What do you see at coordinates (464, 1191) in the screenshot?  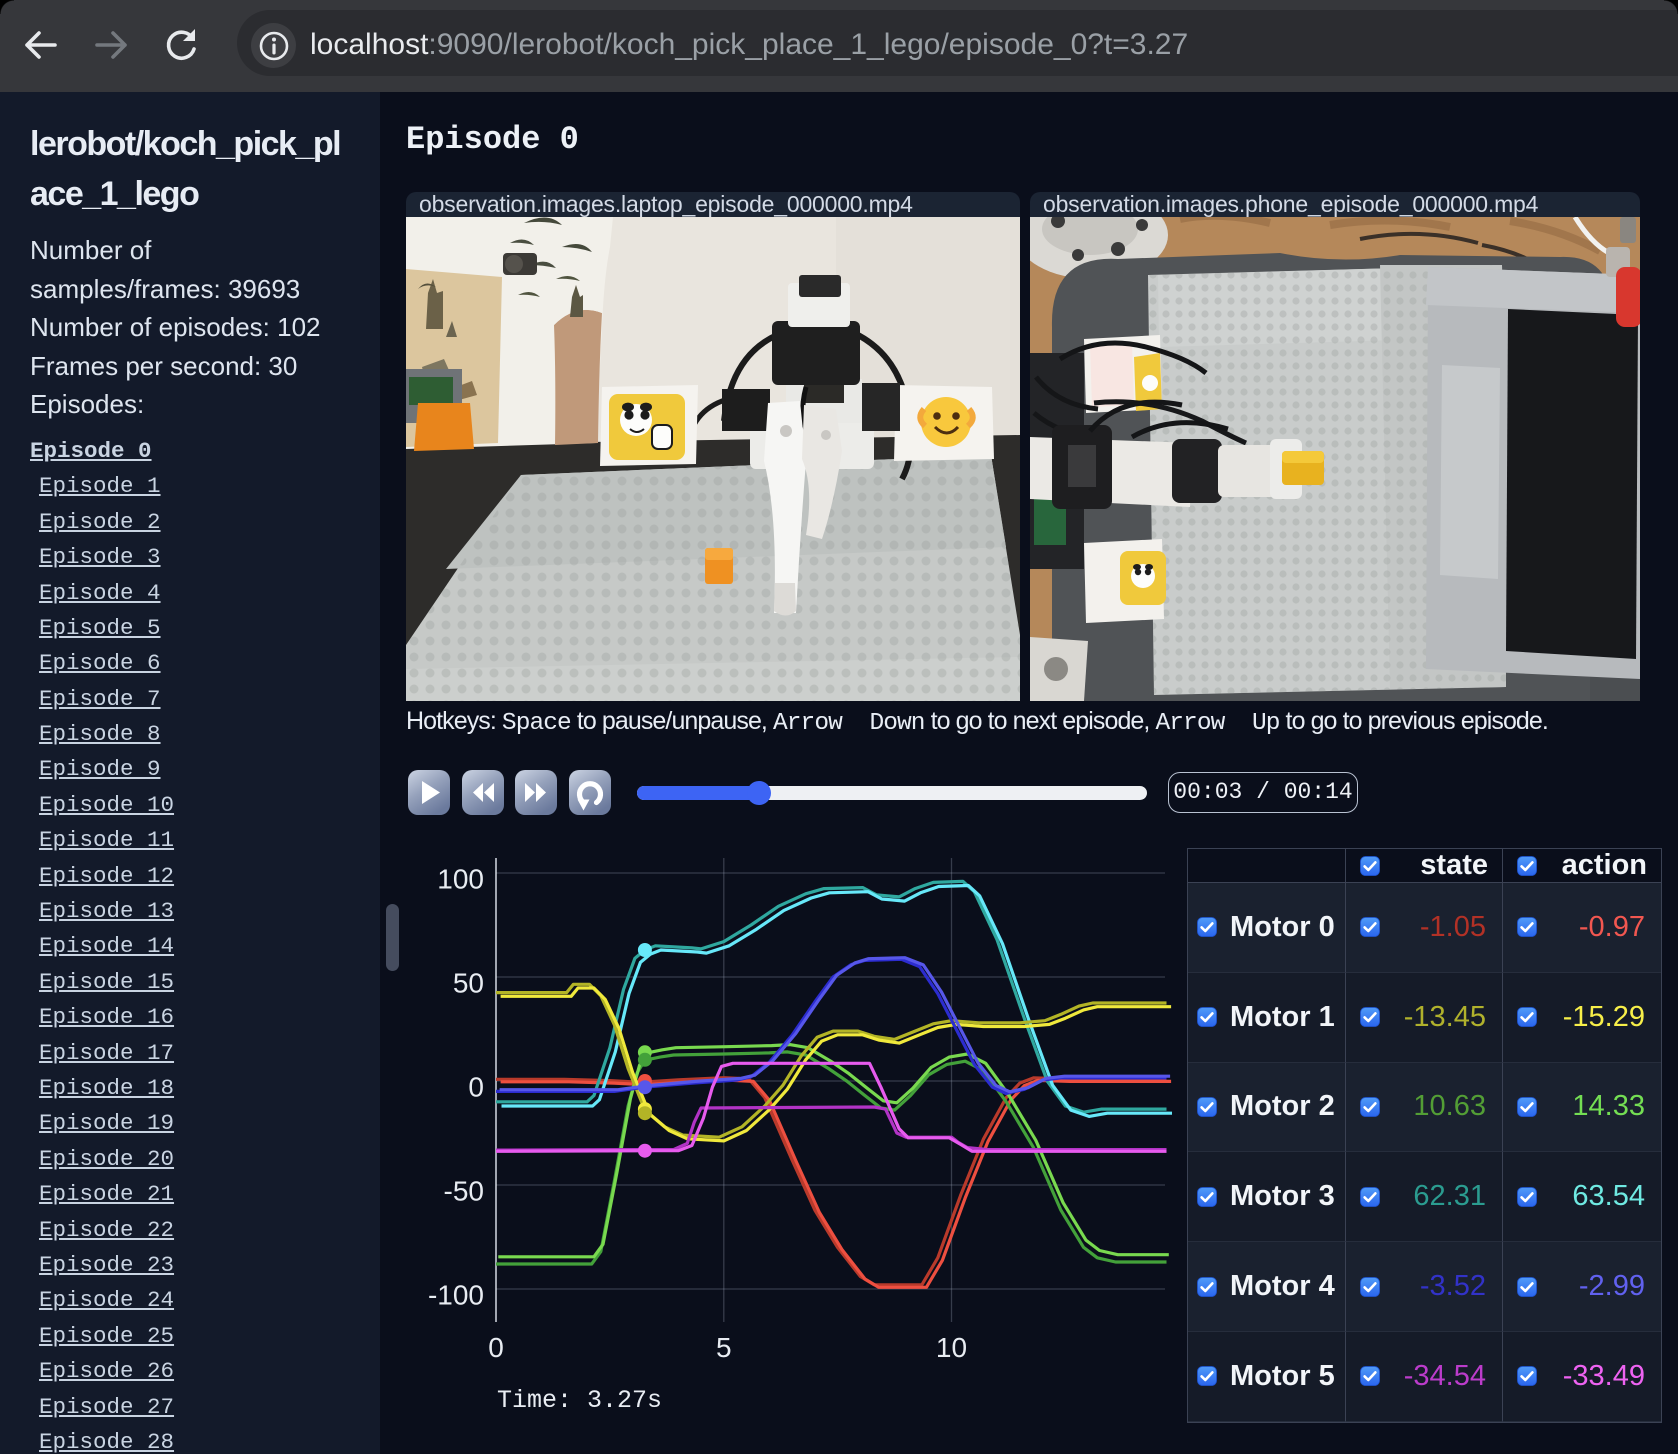 I see `svg-text: -50` at bounding box center [464, 1191].